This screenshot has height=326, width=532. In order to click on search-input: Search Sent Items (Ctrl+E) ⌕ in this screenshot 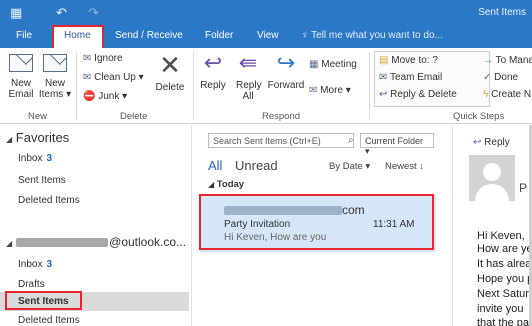, I will do `click(281, 140)`.